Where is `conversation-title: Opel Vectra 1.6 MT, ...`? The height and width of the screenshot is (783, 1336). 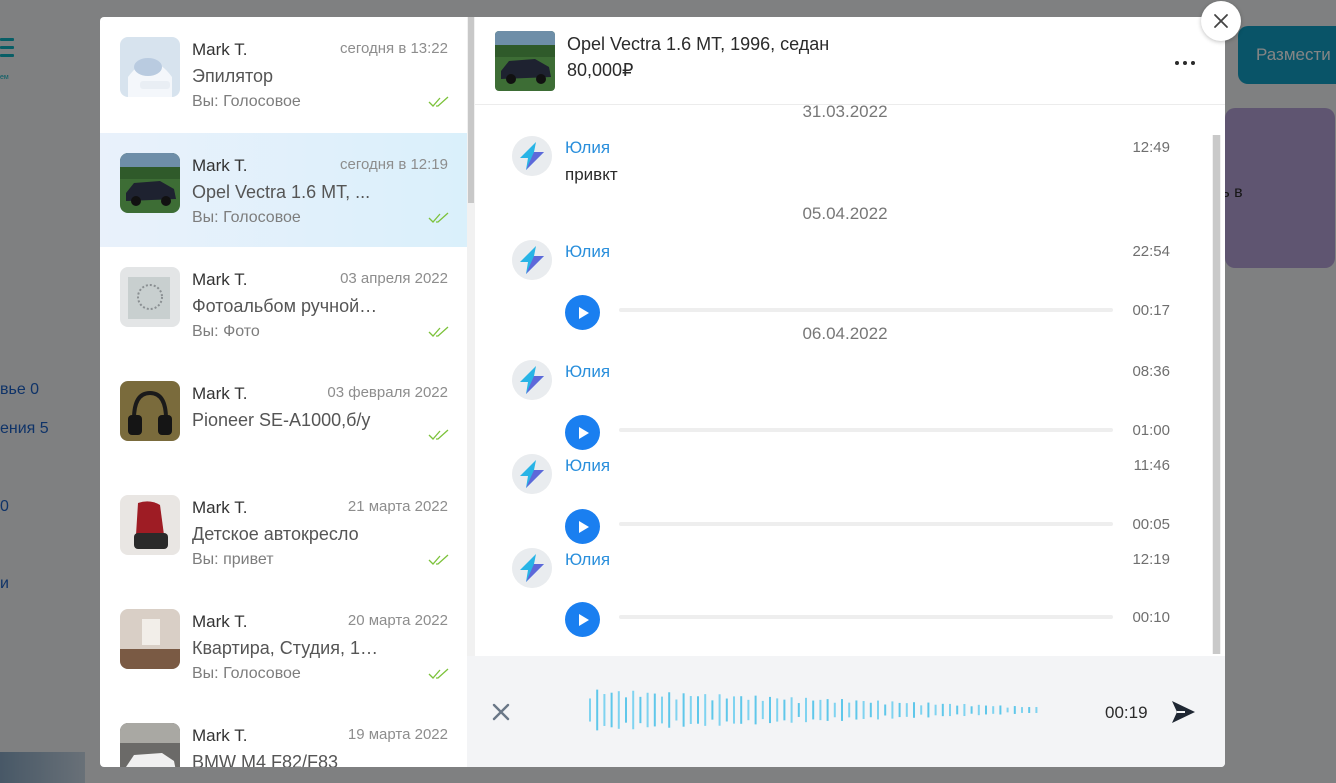
conversation-title: Opel Vectra 1.6 MT, ... is located at coordinates (281, 192).